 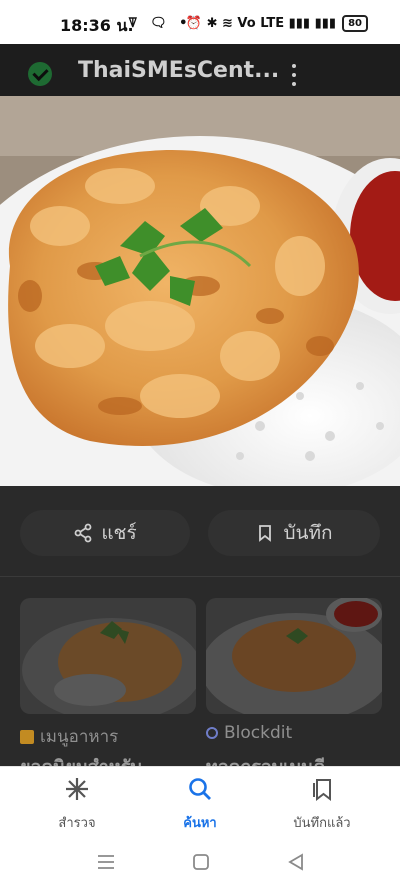 I want to click on system-status-icons: ⏰ ✱ ≋ Vo LTE ▮▮▮ ▮▮▮ 80, so click(x=277, y=23).